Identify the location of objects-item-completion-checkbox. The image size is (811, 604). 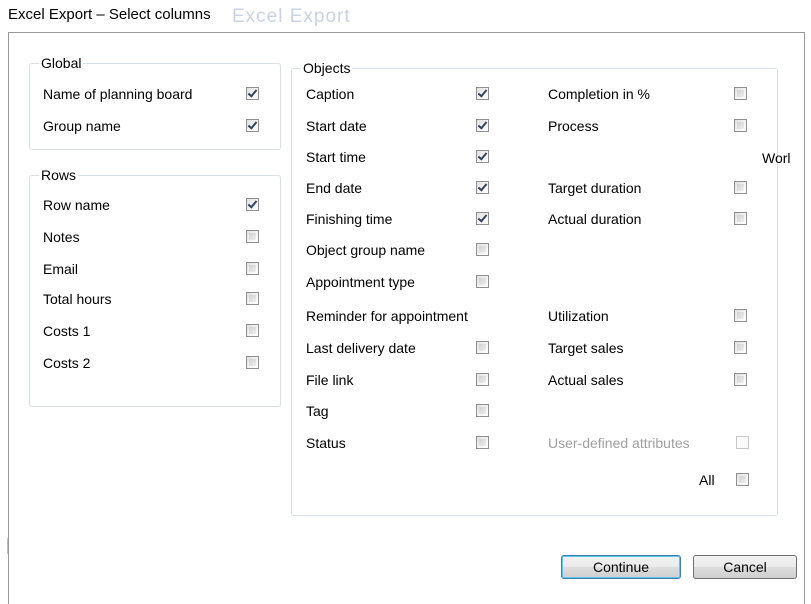
(740, 93).